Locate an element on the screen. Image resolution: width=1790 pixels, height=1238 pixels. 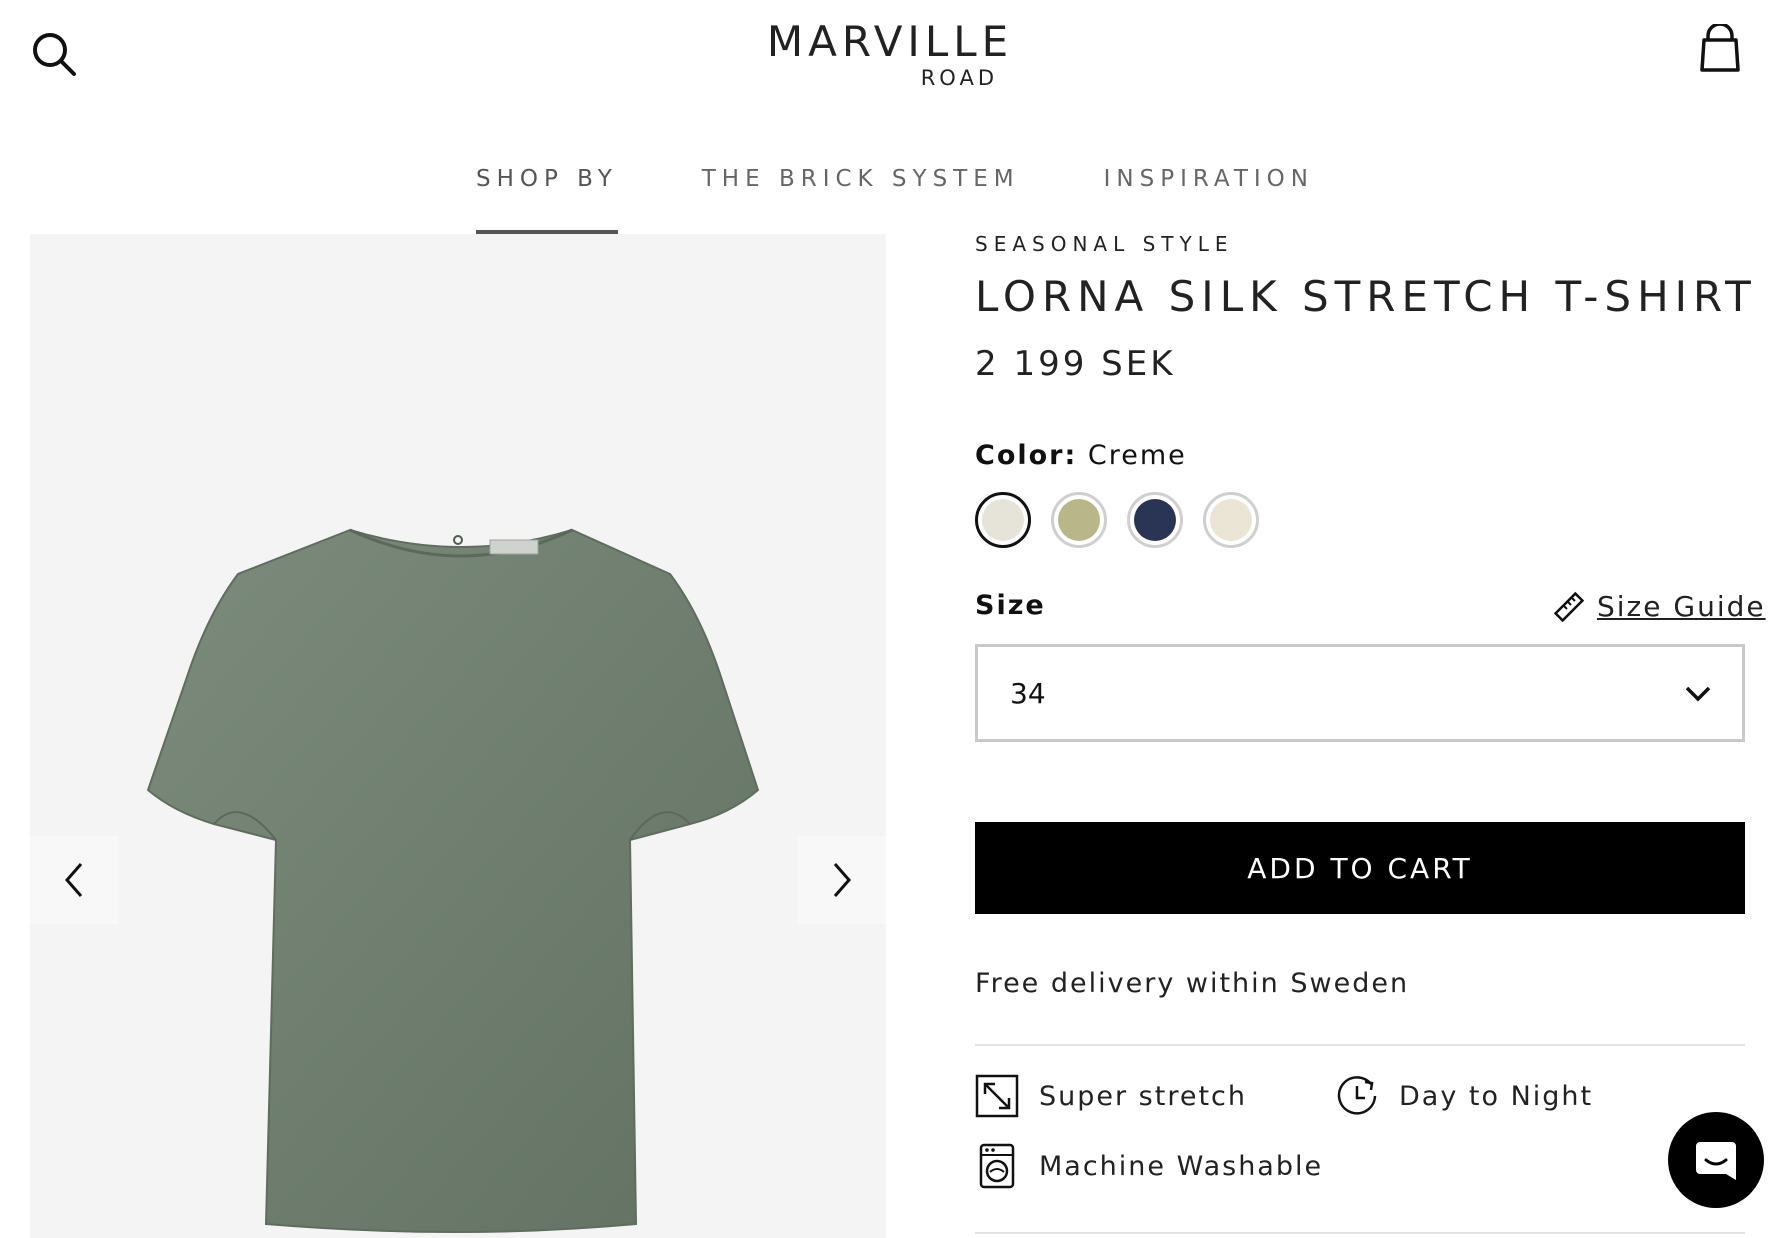
ruler-icon is located at coordinates (1569, 606).